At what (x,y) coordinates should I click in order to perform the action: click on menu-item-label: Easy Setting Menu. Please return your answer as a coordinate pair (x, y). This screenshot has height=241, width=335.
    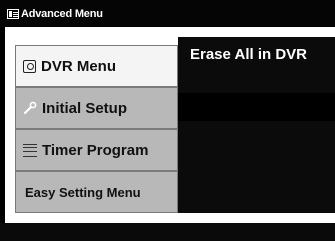
    Looking at the image, I should click on (83, 192).